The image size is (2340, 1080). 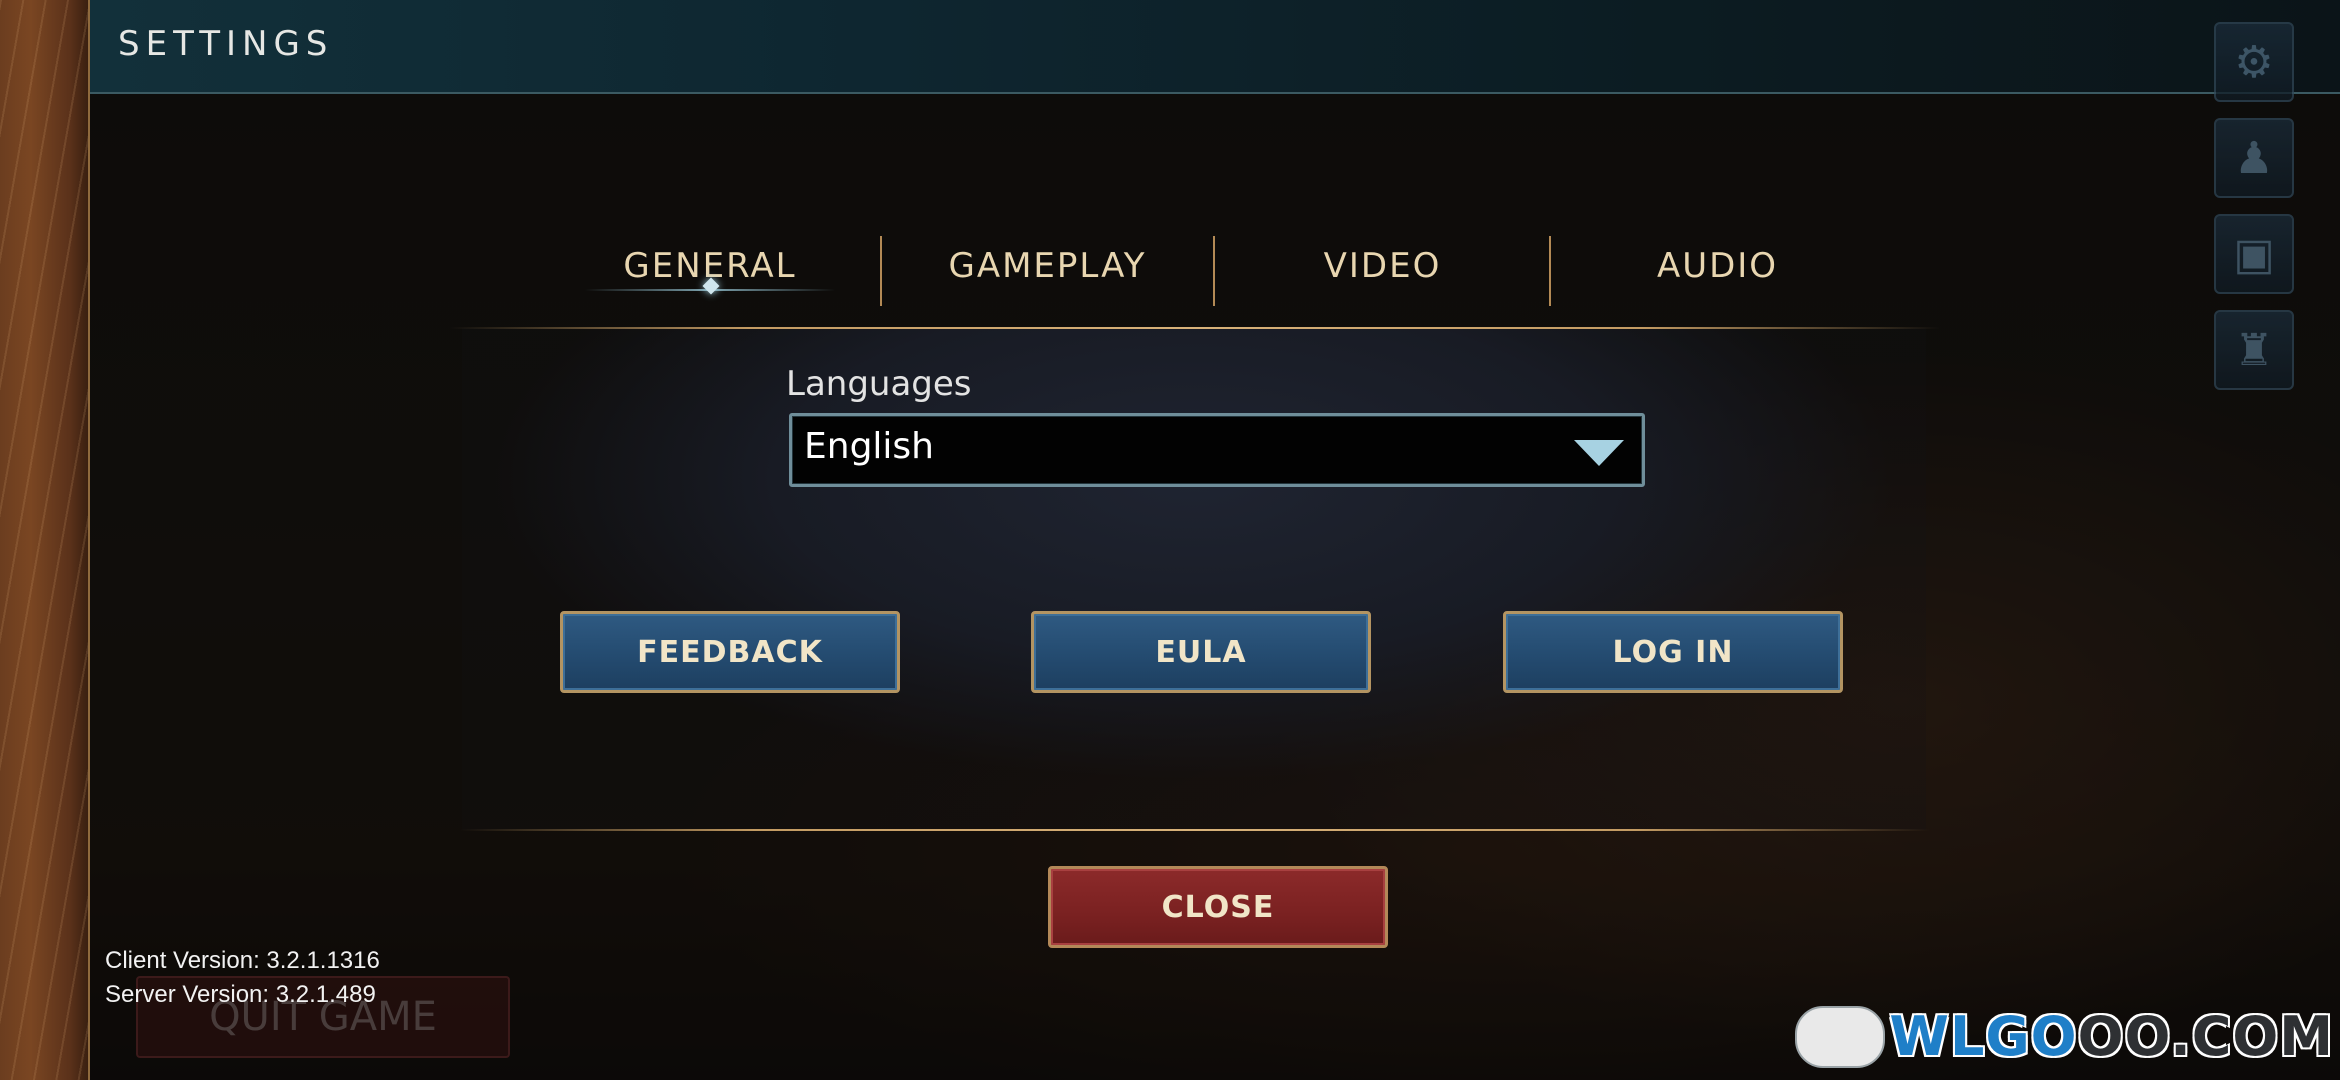 I want to click on languages-label: Languages, so click(x=879, y=384).